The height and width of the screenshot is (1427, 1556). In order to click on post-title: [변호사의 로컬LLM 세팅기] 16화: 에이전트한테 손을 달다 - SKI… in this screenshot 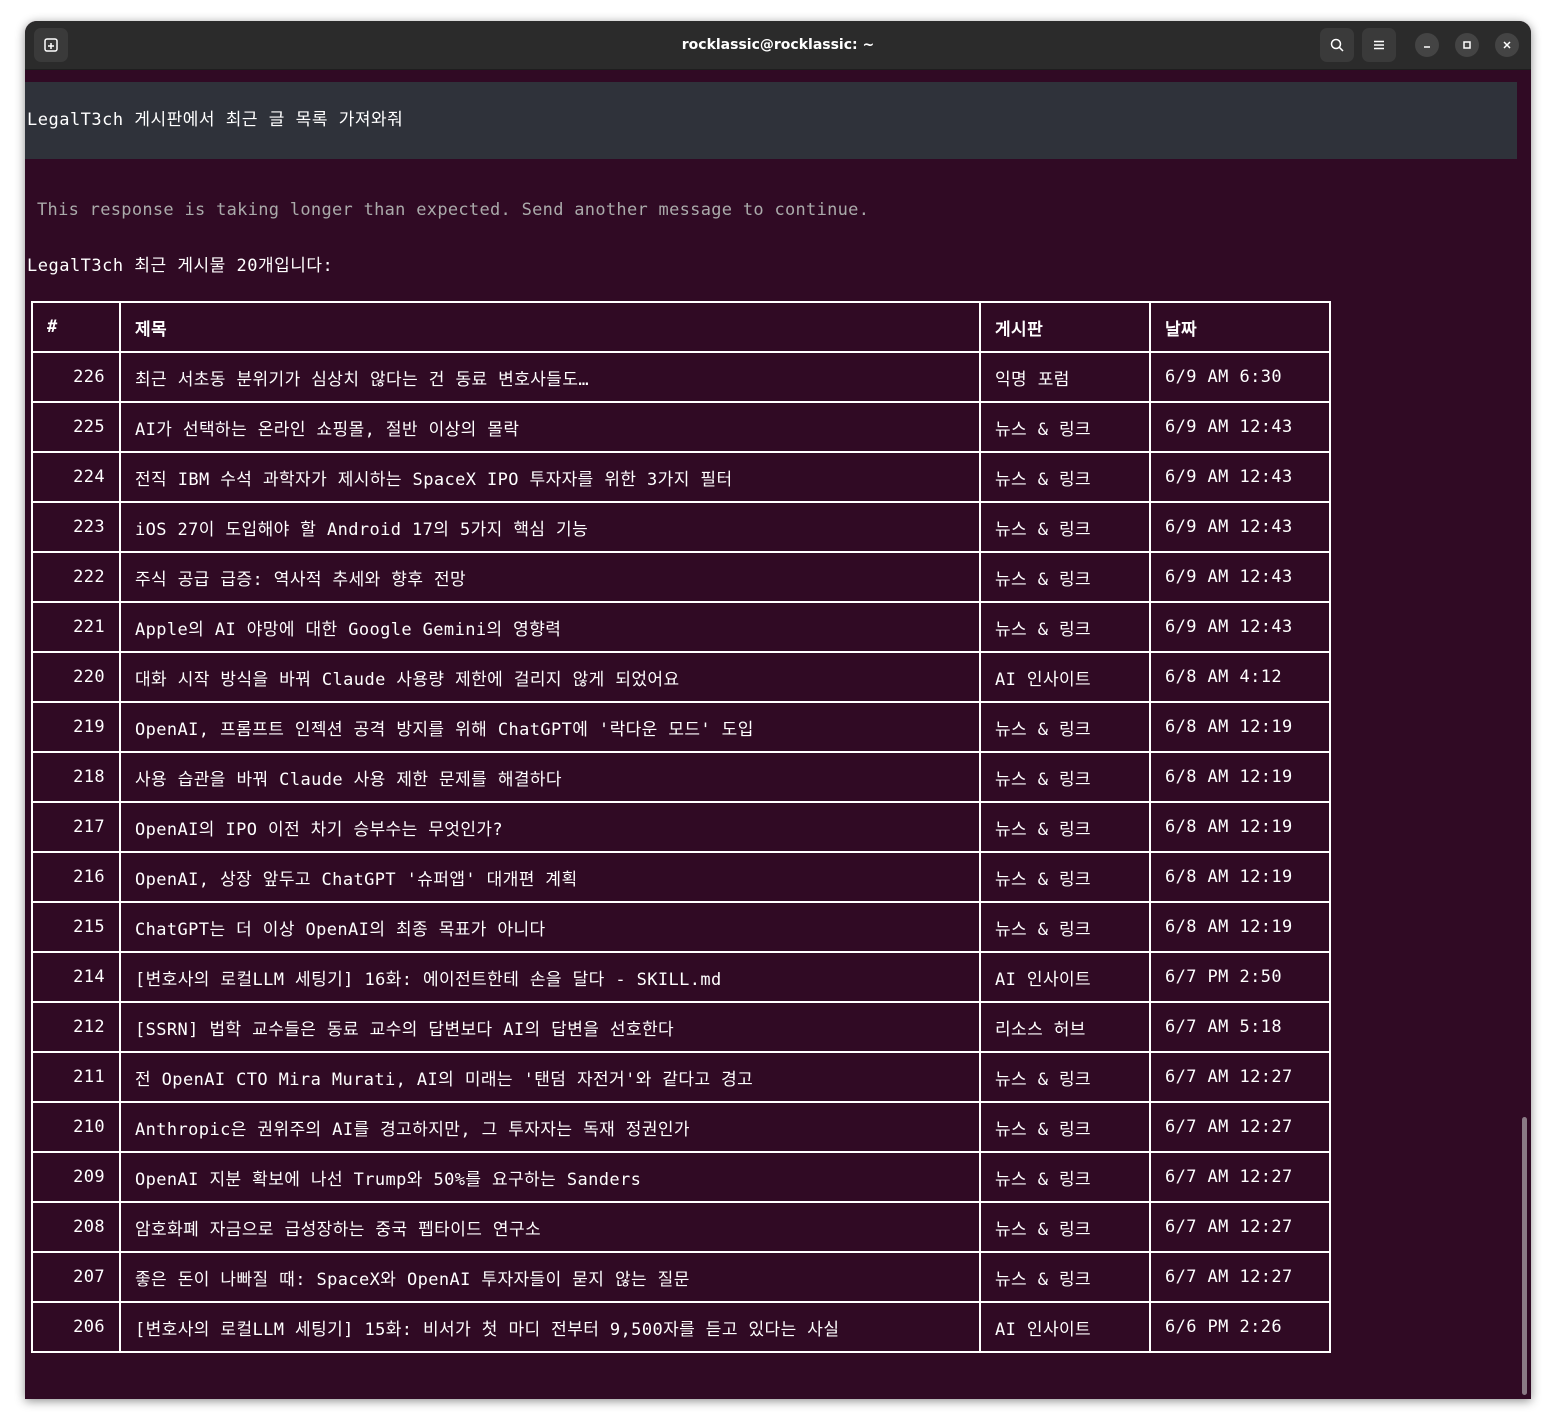, I will do `click(550, 977)`.